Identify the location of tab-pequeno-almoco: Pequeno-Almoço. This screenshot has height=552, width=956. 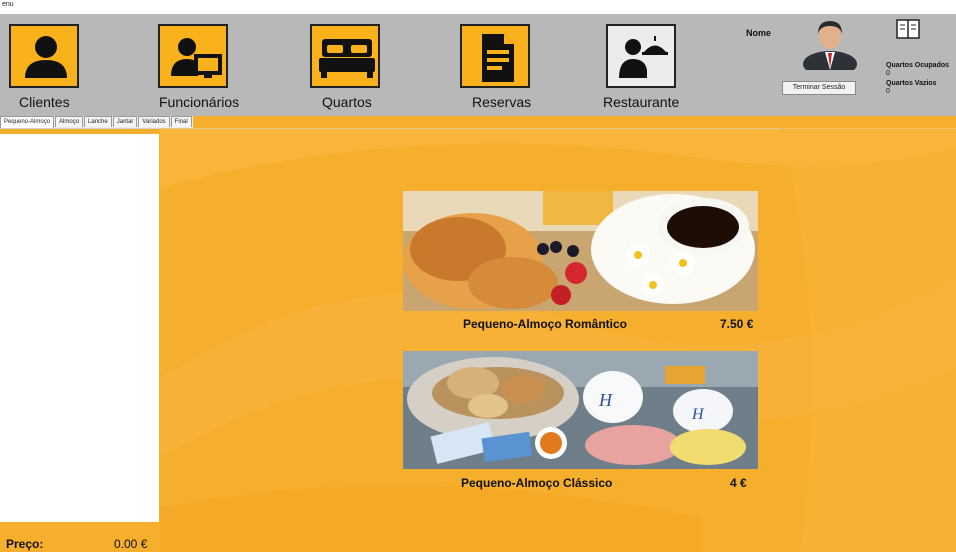
(27, 122).